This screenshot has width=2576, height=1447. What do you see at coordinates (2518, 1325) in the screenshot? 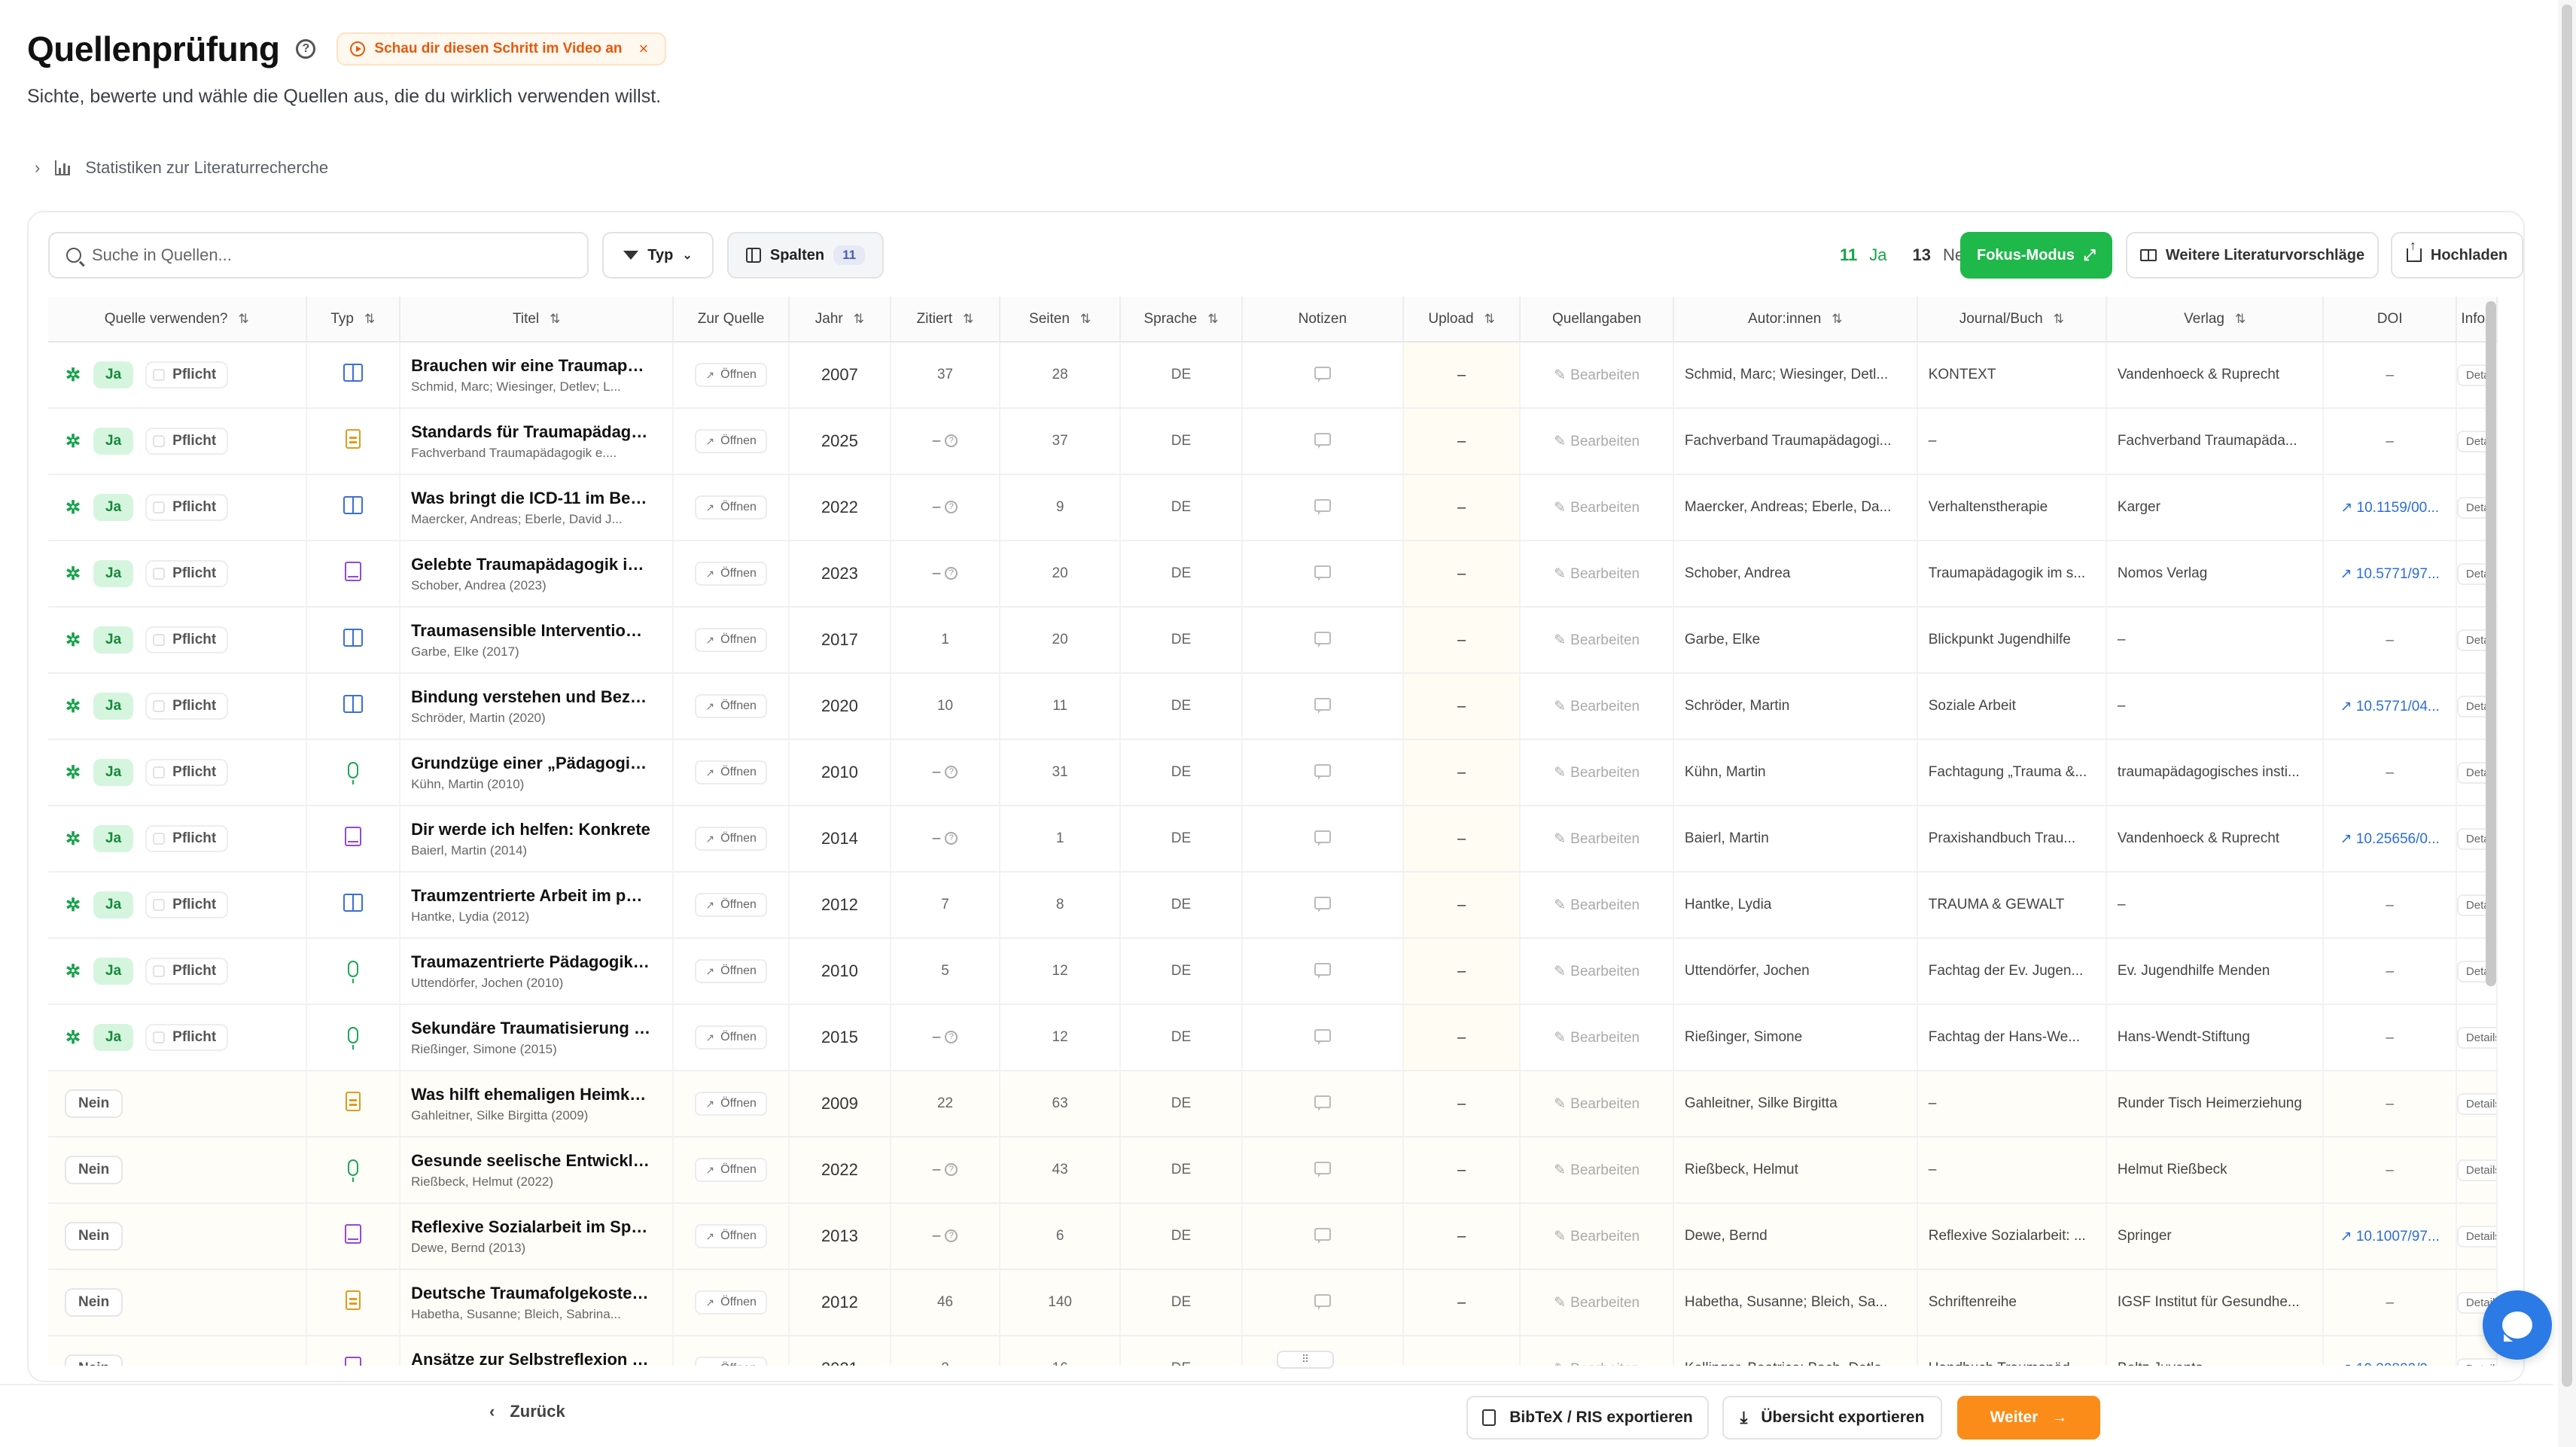
I see `chat-button` at bounding box center [2518, 1325].